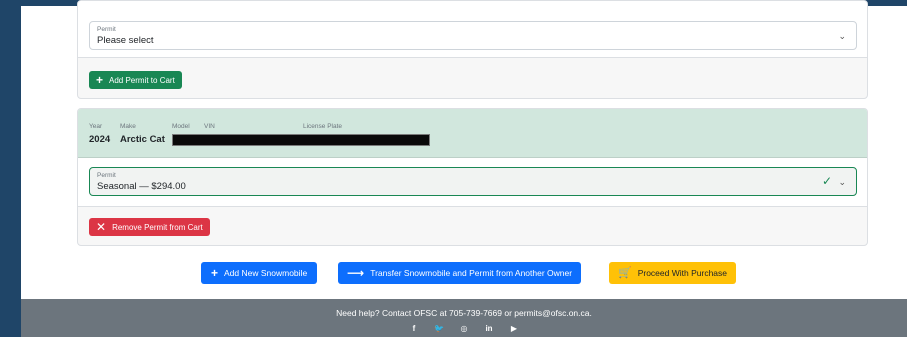 This screenshot has width=907, height=337. I want to click on cart-icon: 🛒, so click(625, 272).